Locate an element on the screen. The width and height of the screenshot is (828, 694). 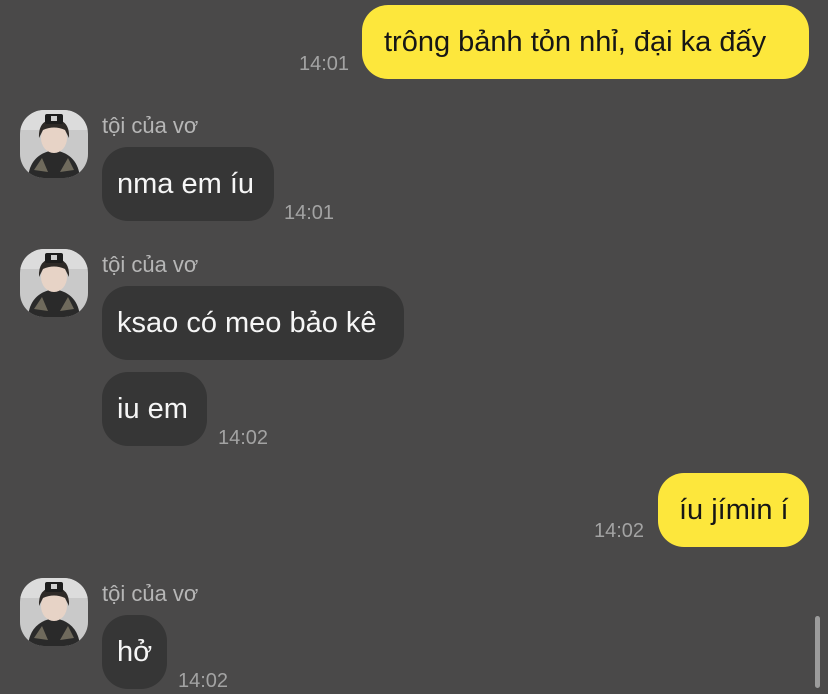
incoming-message-bubble: iu em is located at coordinates (154, 409).